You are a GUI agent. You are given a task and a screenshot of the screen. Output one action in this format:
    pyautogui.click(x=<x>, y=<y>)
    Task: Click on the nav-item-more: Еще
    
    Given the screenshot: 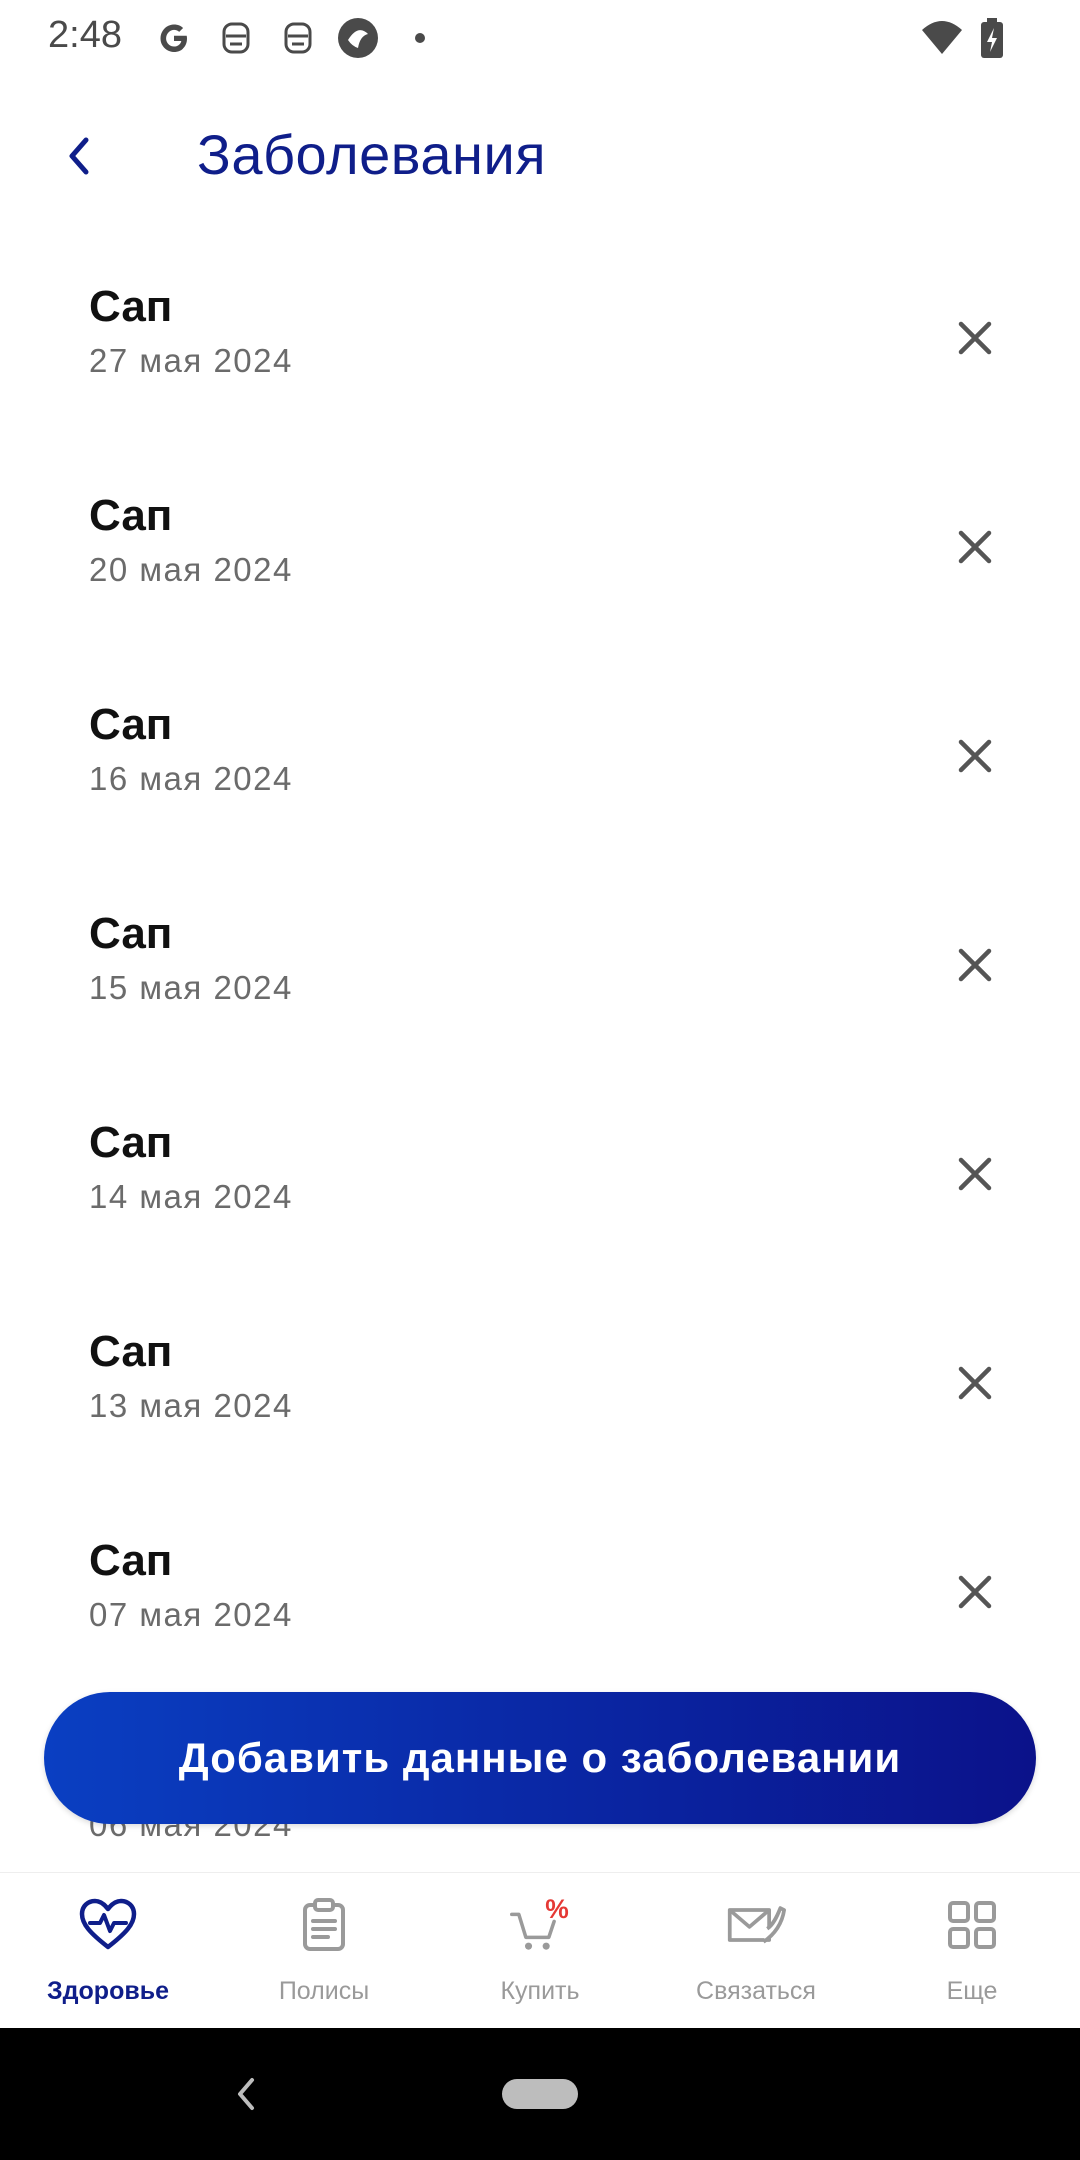 What is the action you would take?
    pyautogui.click(x=972, y=1951)
    